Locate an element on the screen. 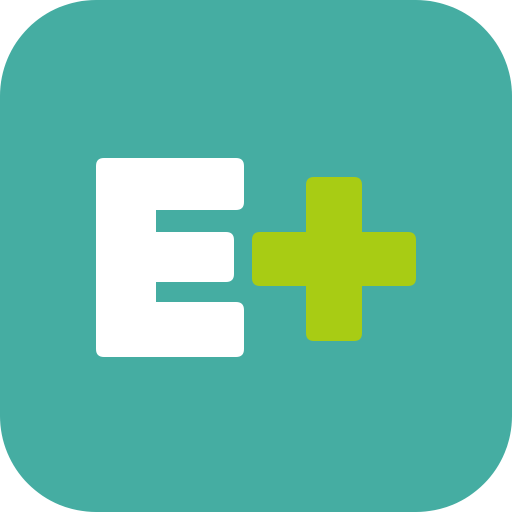 This screenshot has height=512, width=512. letter-e-shape is located at coordinates (170, 257).